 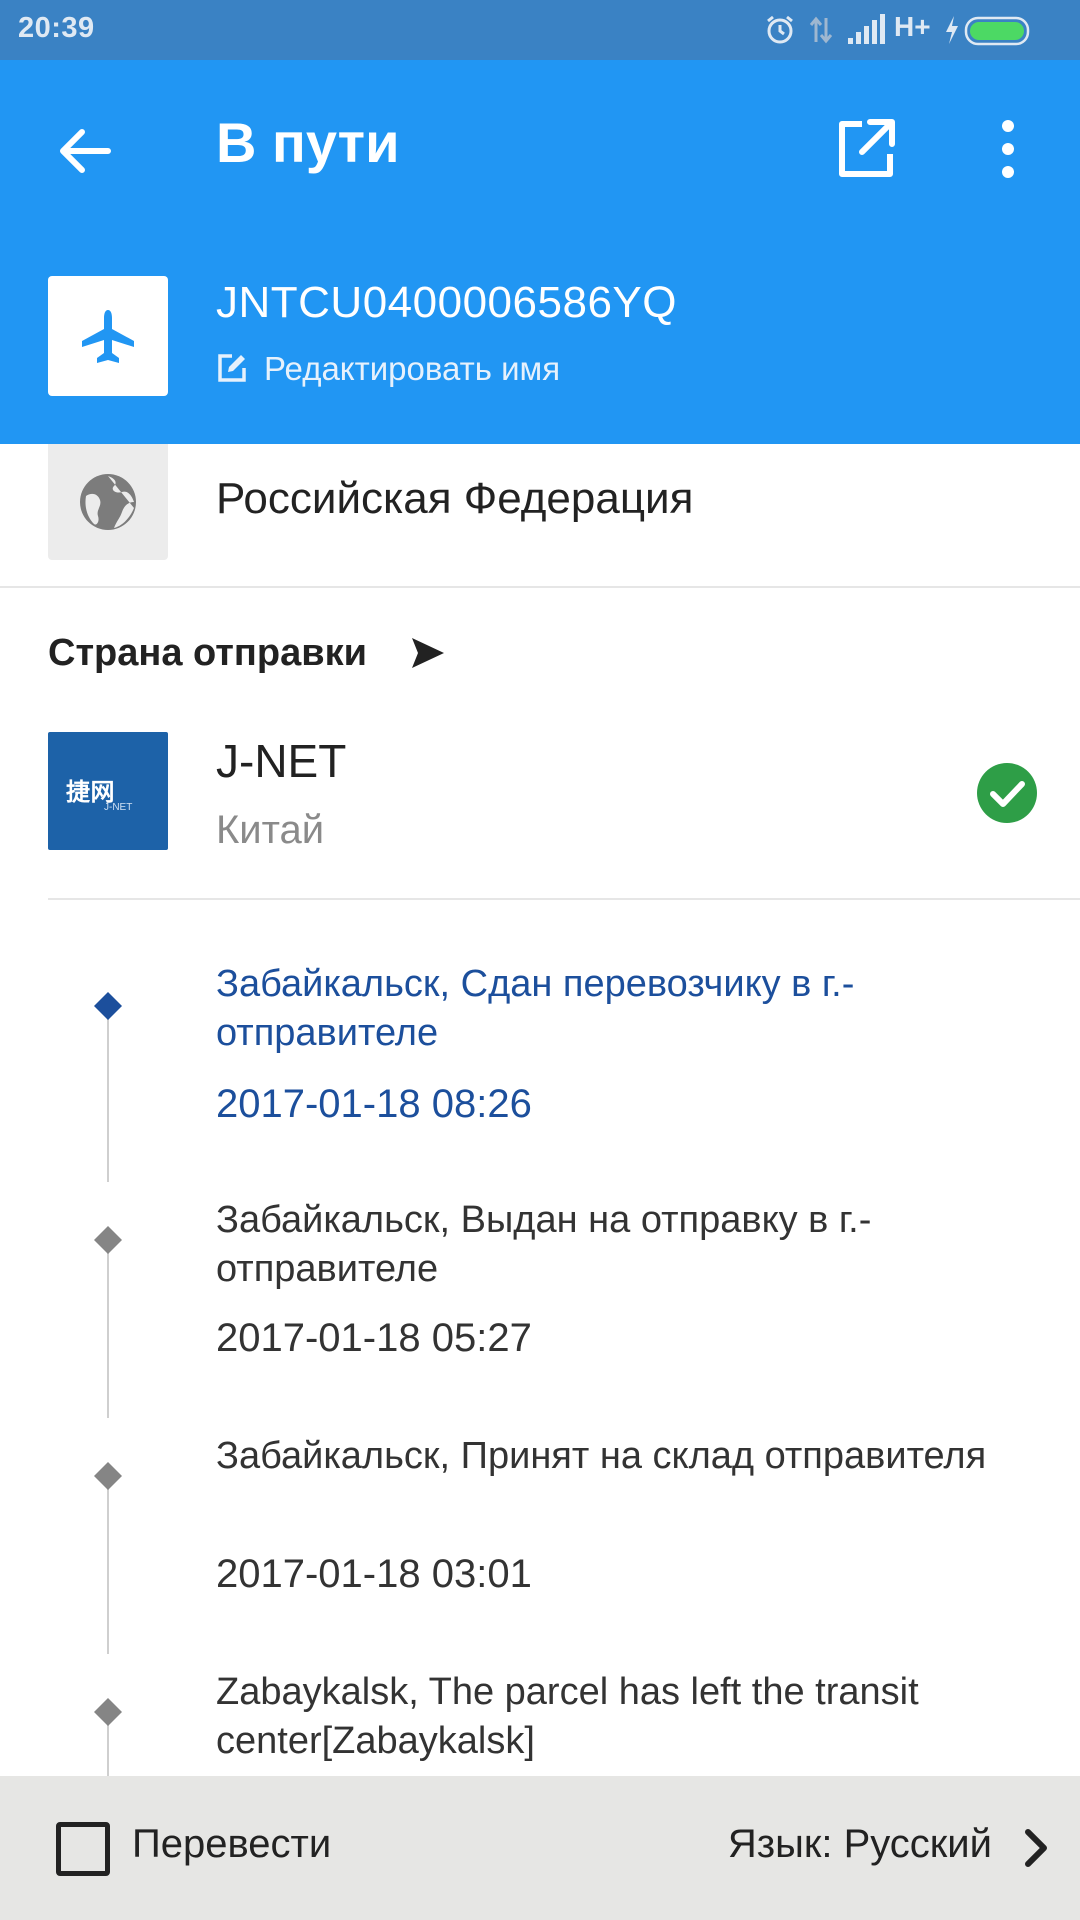 I want to click on status-bar: 20:39 H+, so click(x=540, y=30).